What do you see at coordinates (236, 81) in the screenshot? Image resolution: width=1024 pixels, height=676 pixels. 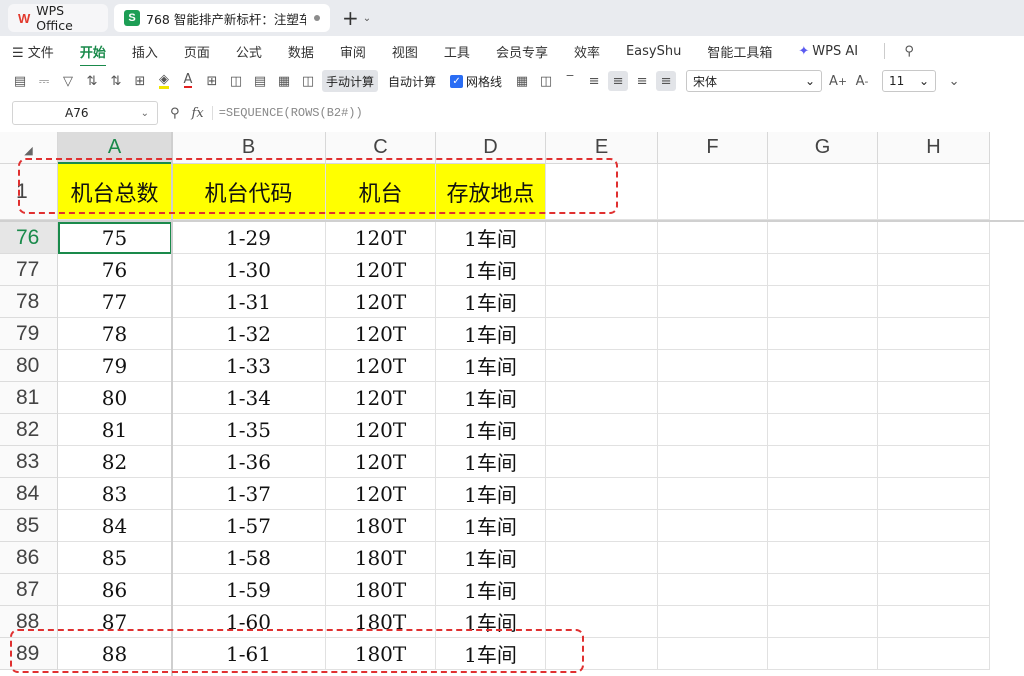 I see `merge-icon: ◫` at bounding box center [236, 81].